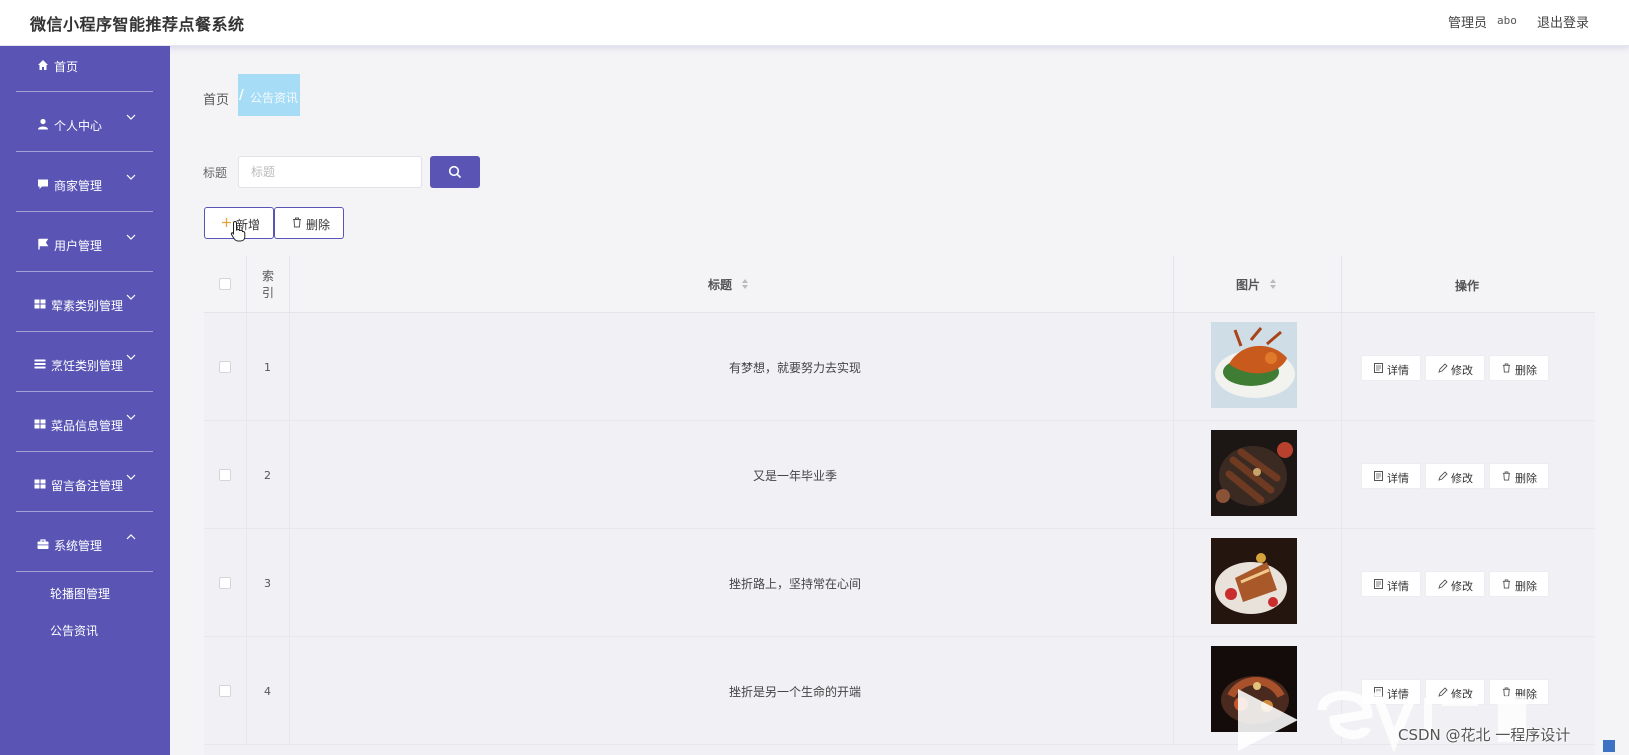 This screenshot has width=1629, height=755. Describe the element at coordinates (1507, 20) in the screenshot. I see `admin-username: abo` at that location.